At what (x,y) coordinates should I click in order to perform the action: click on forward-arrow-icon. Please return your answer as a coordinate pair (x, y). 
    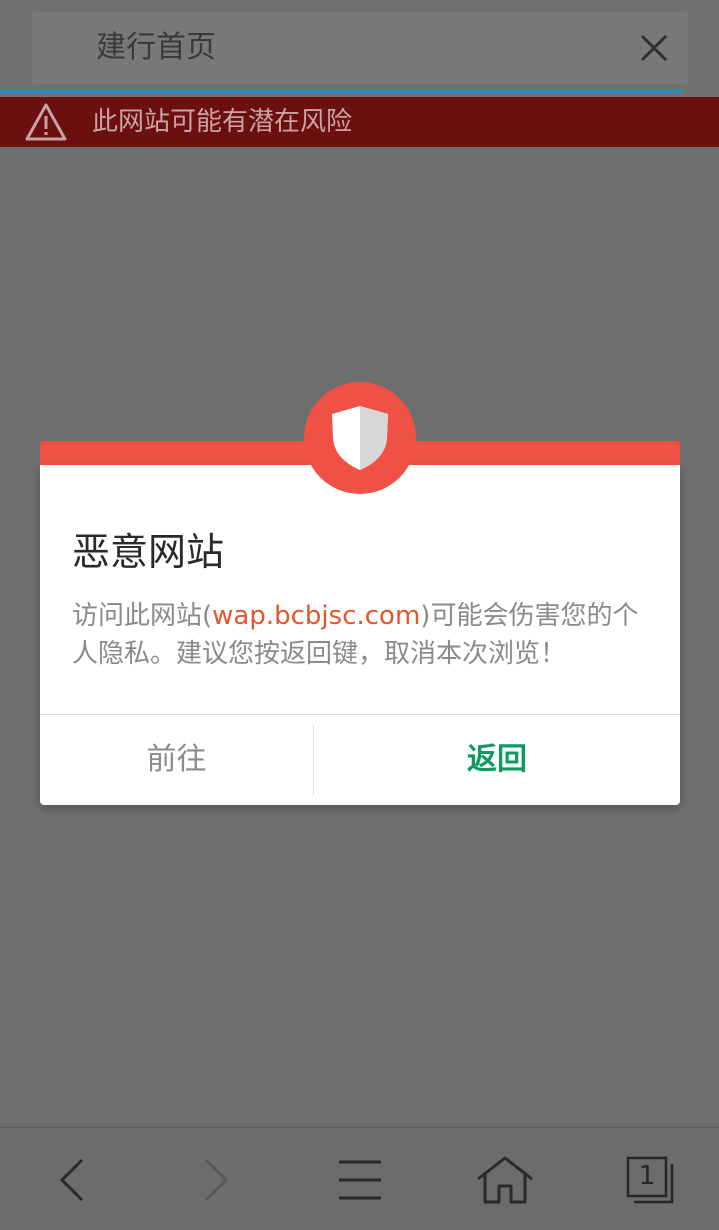
    Looking at the image, I should click on (216, 1180).